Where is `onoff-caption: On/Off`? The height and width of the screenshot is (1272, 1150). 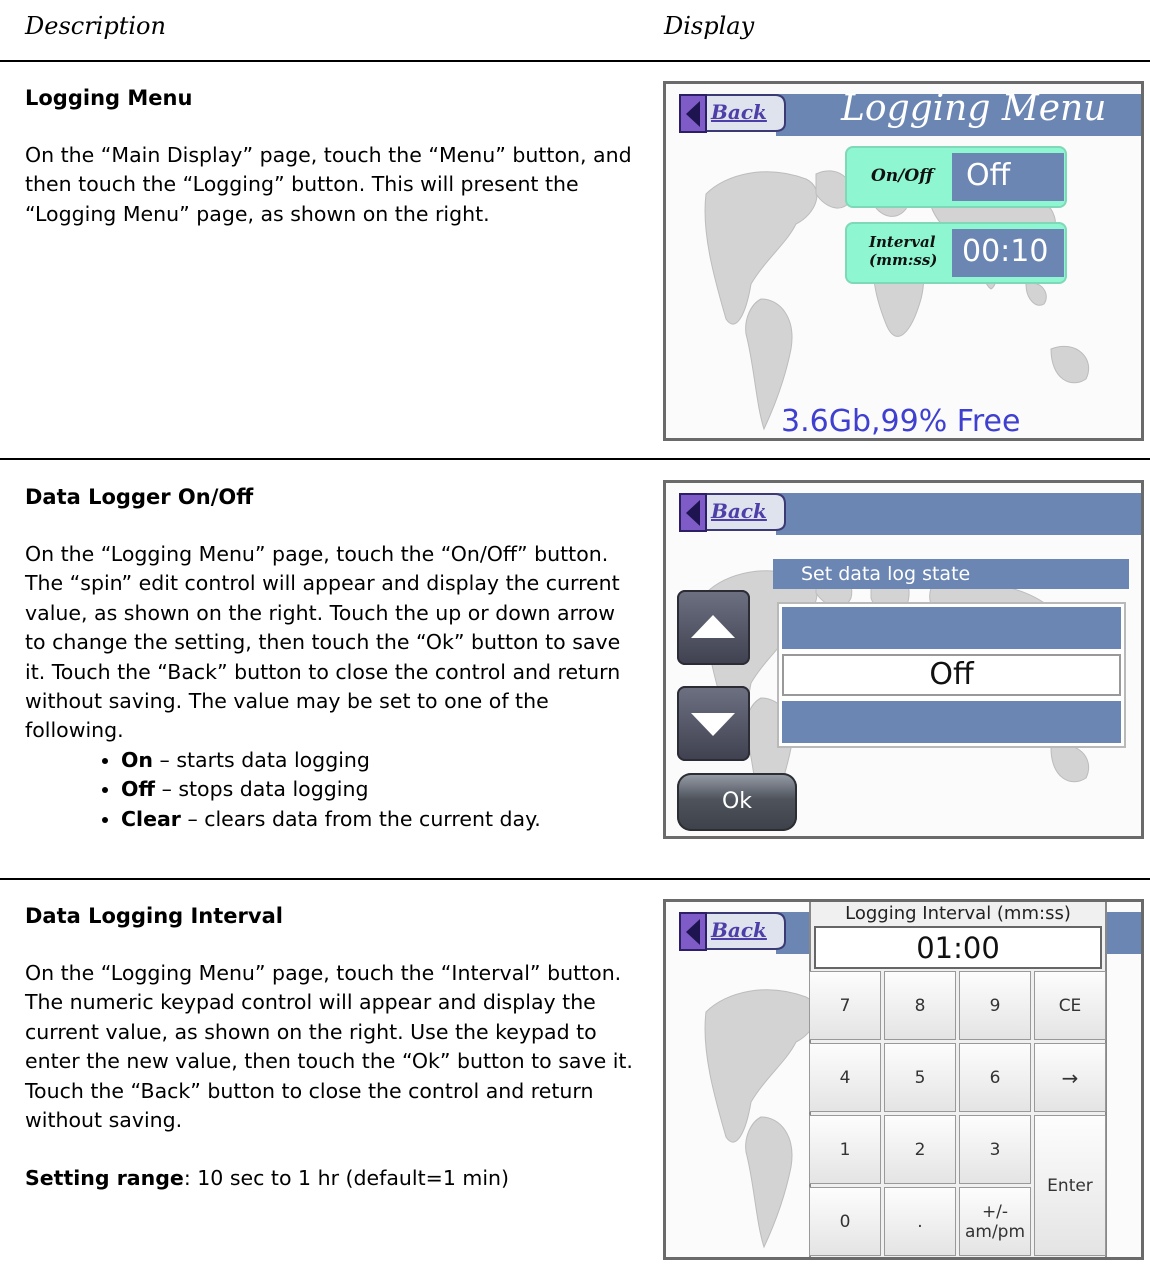
onoff-caption: On/Off is located at coordinates (902, 176).